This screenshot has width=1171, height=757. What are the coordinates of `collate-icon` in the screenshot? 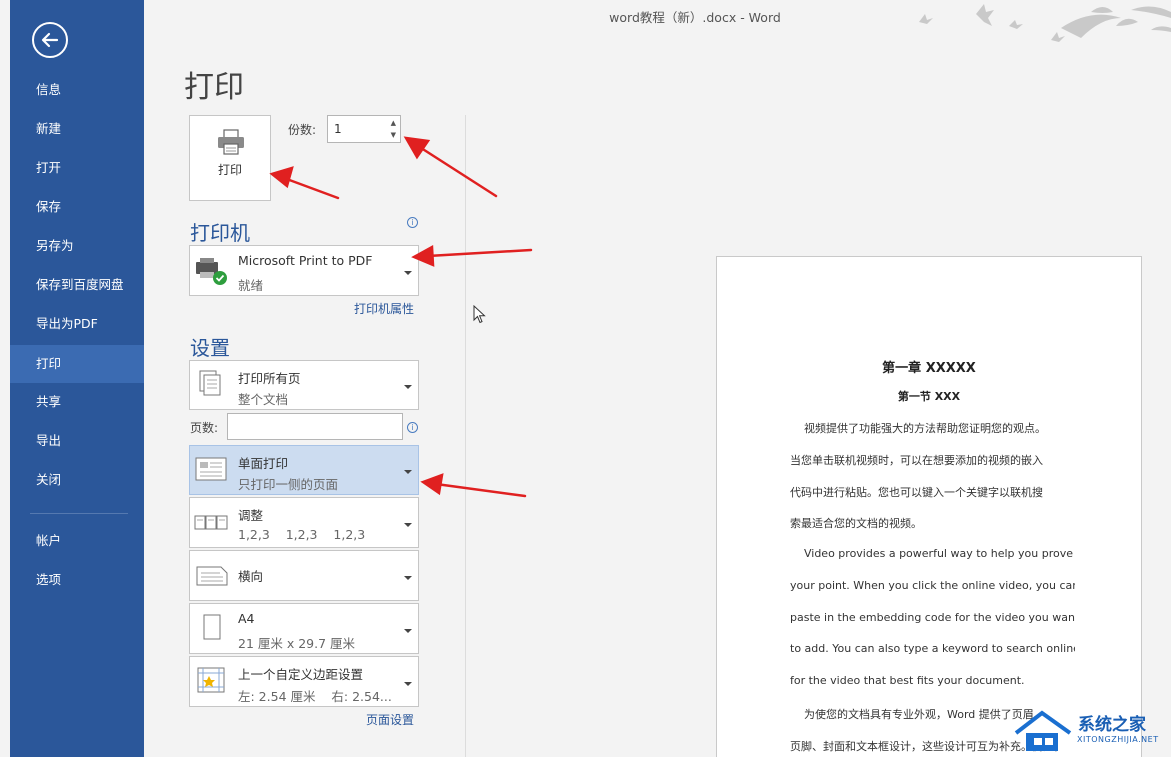 It's located at (211, 522).